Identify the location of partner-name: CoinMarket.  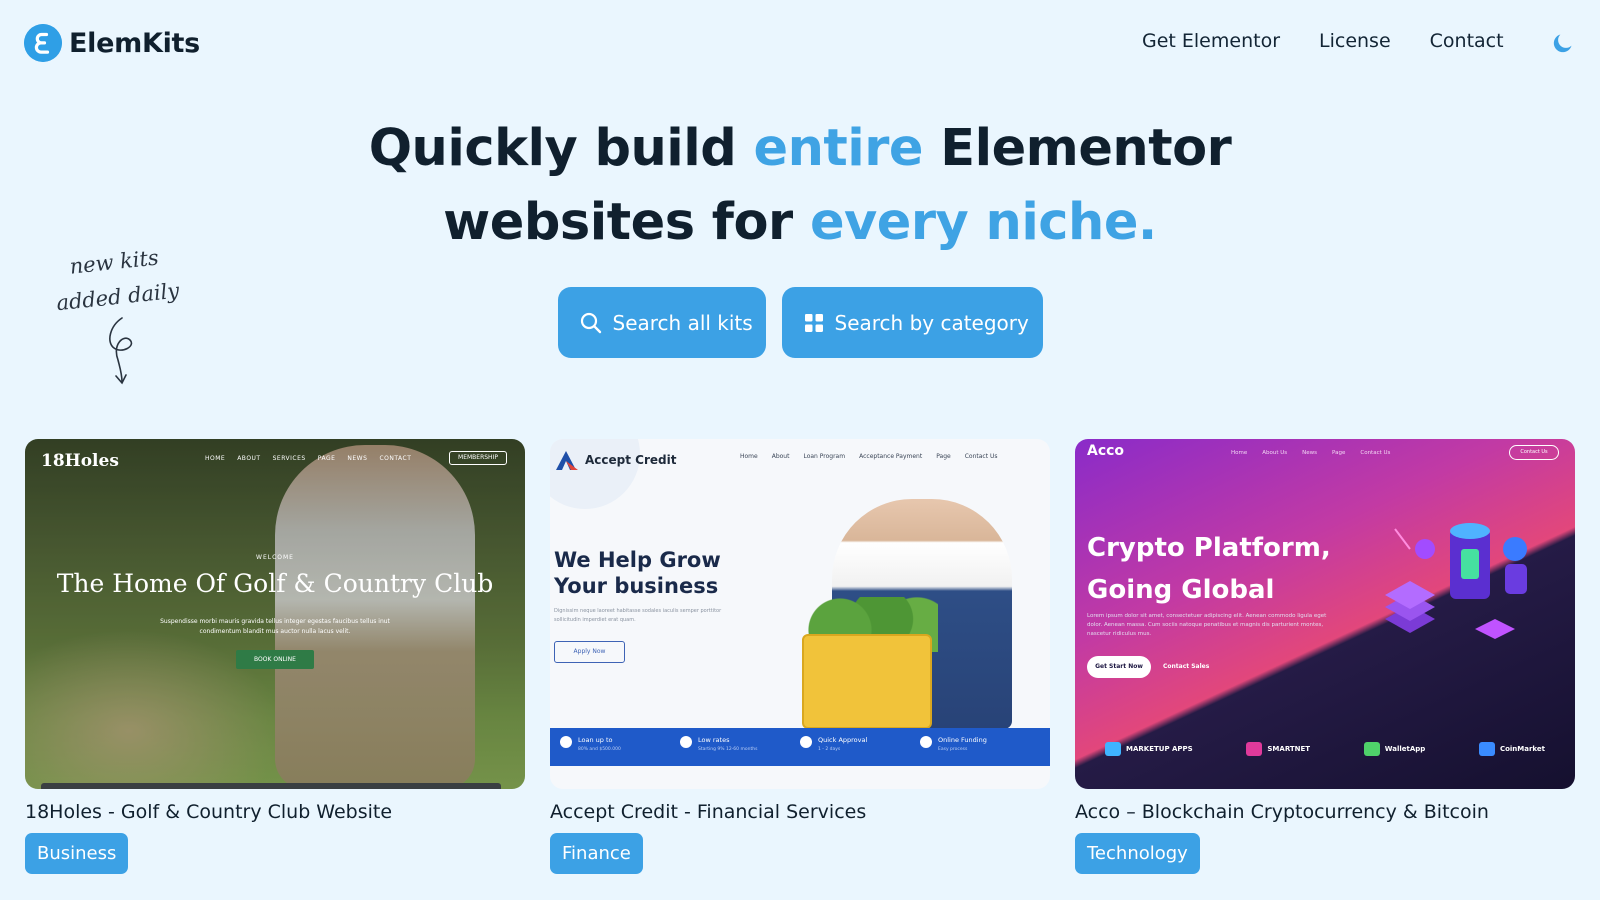
(1522, 749).